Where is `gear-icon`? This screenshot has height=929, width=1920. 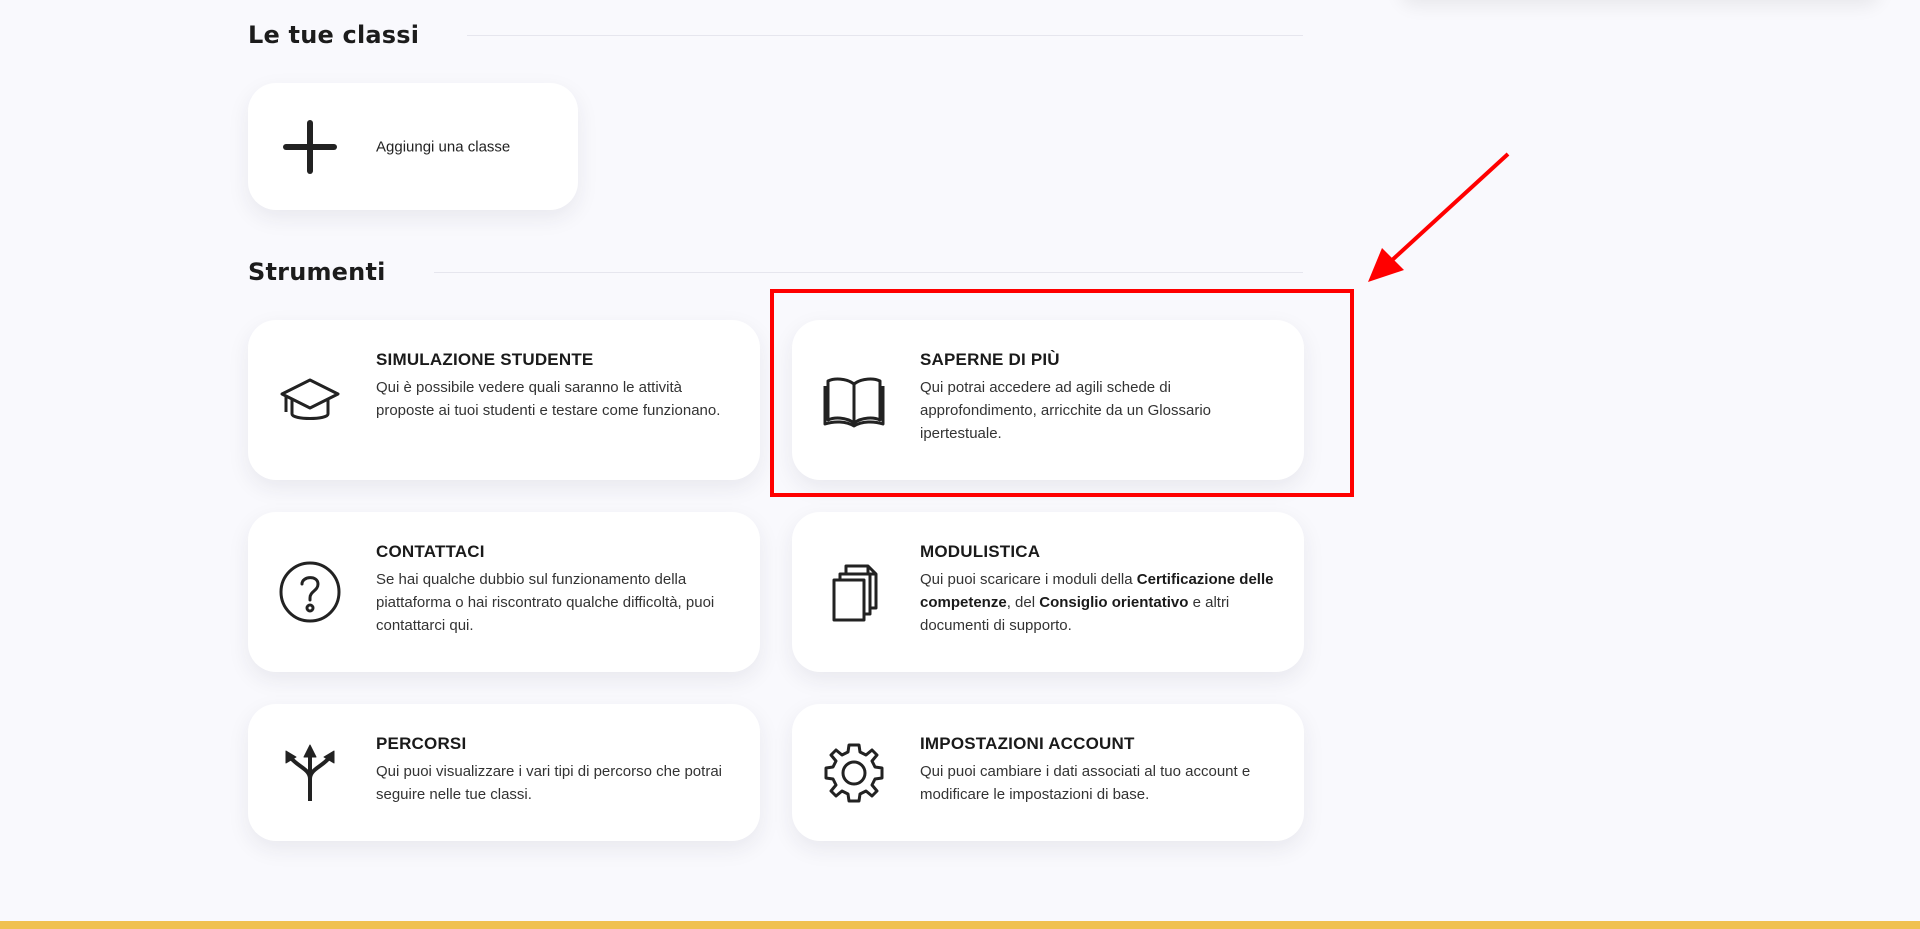 gear-icon is located at coordinates (854, 773).